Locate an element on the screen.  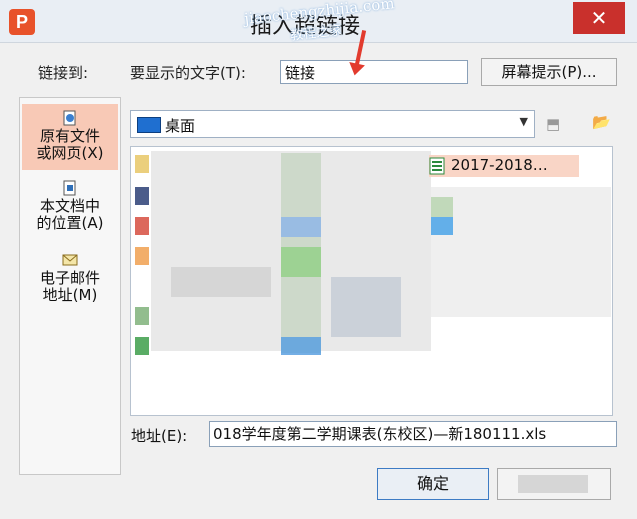
link-type-email: 电子邮件 地址(M) is located at coordinates (70, 280).